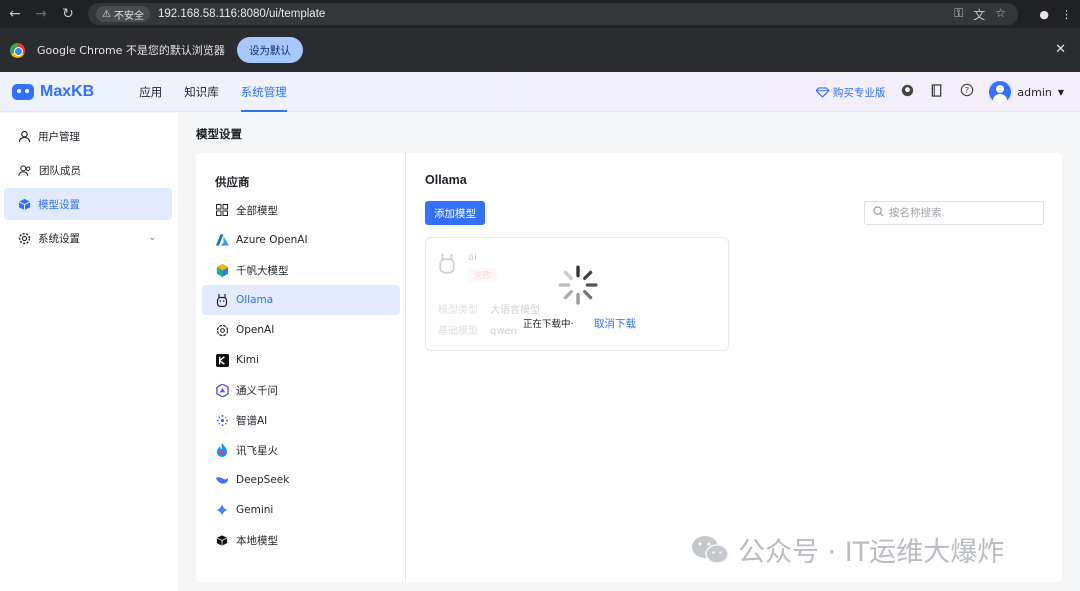 This screenshot has height=591, width=1080. I want to click on status-badge: 失败, so click(483, 275).